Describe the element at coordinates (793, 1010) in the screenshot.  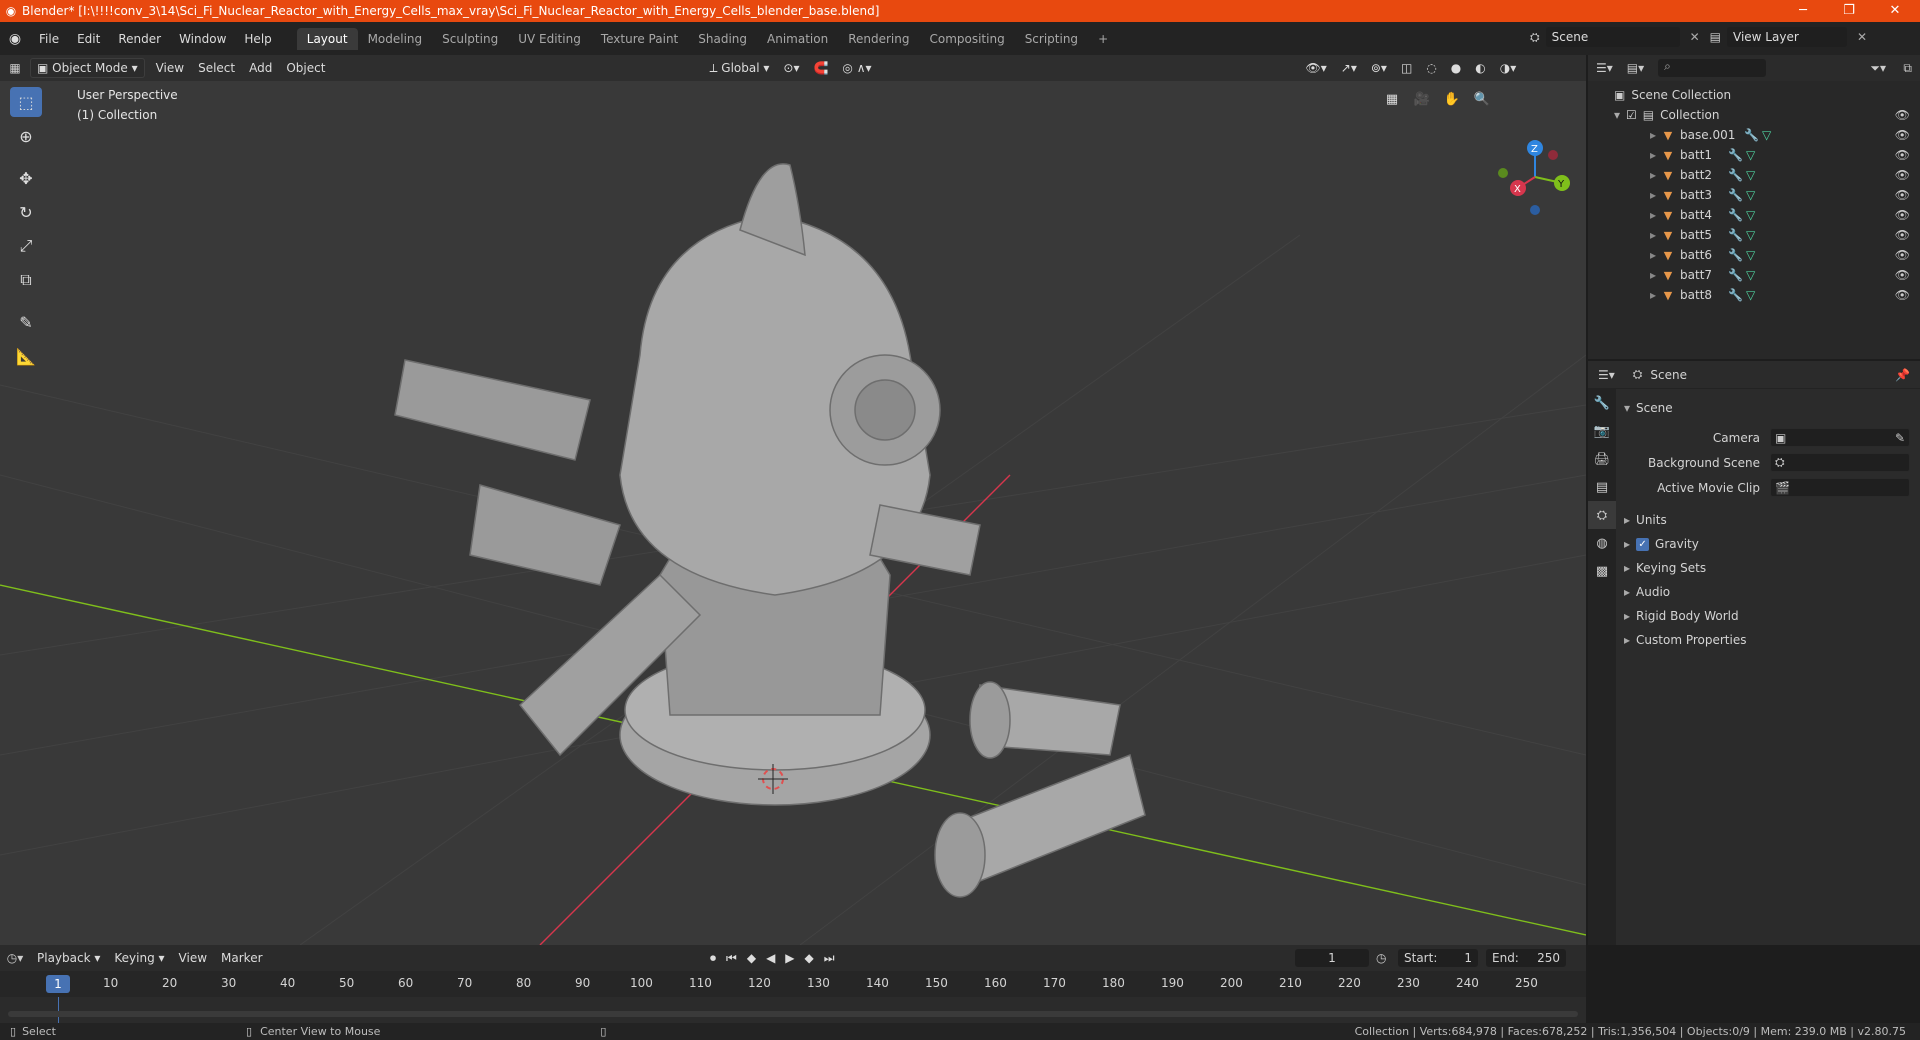
I see `timeline-track-area` at that location.